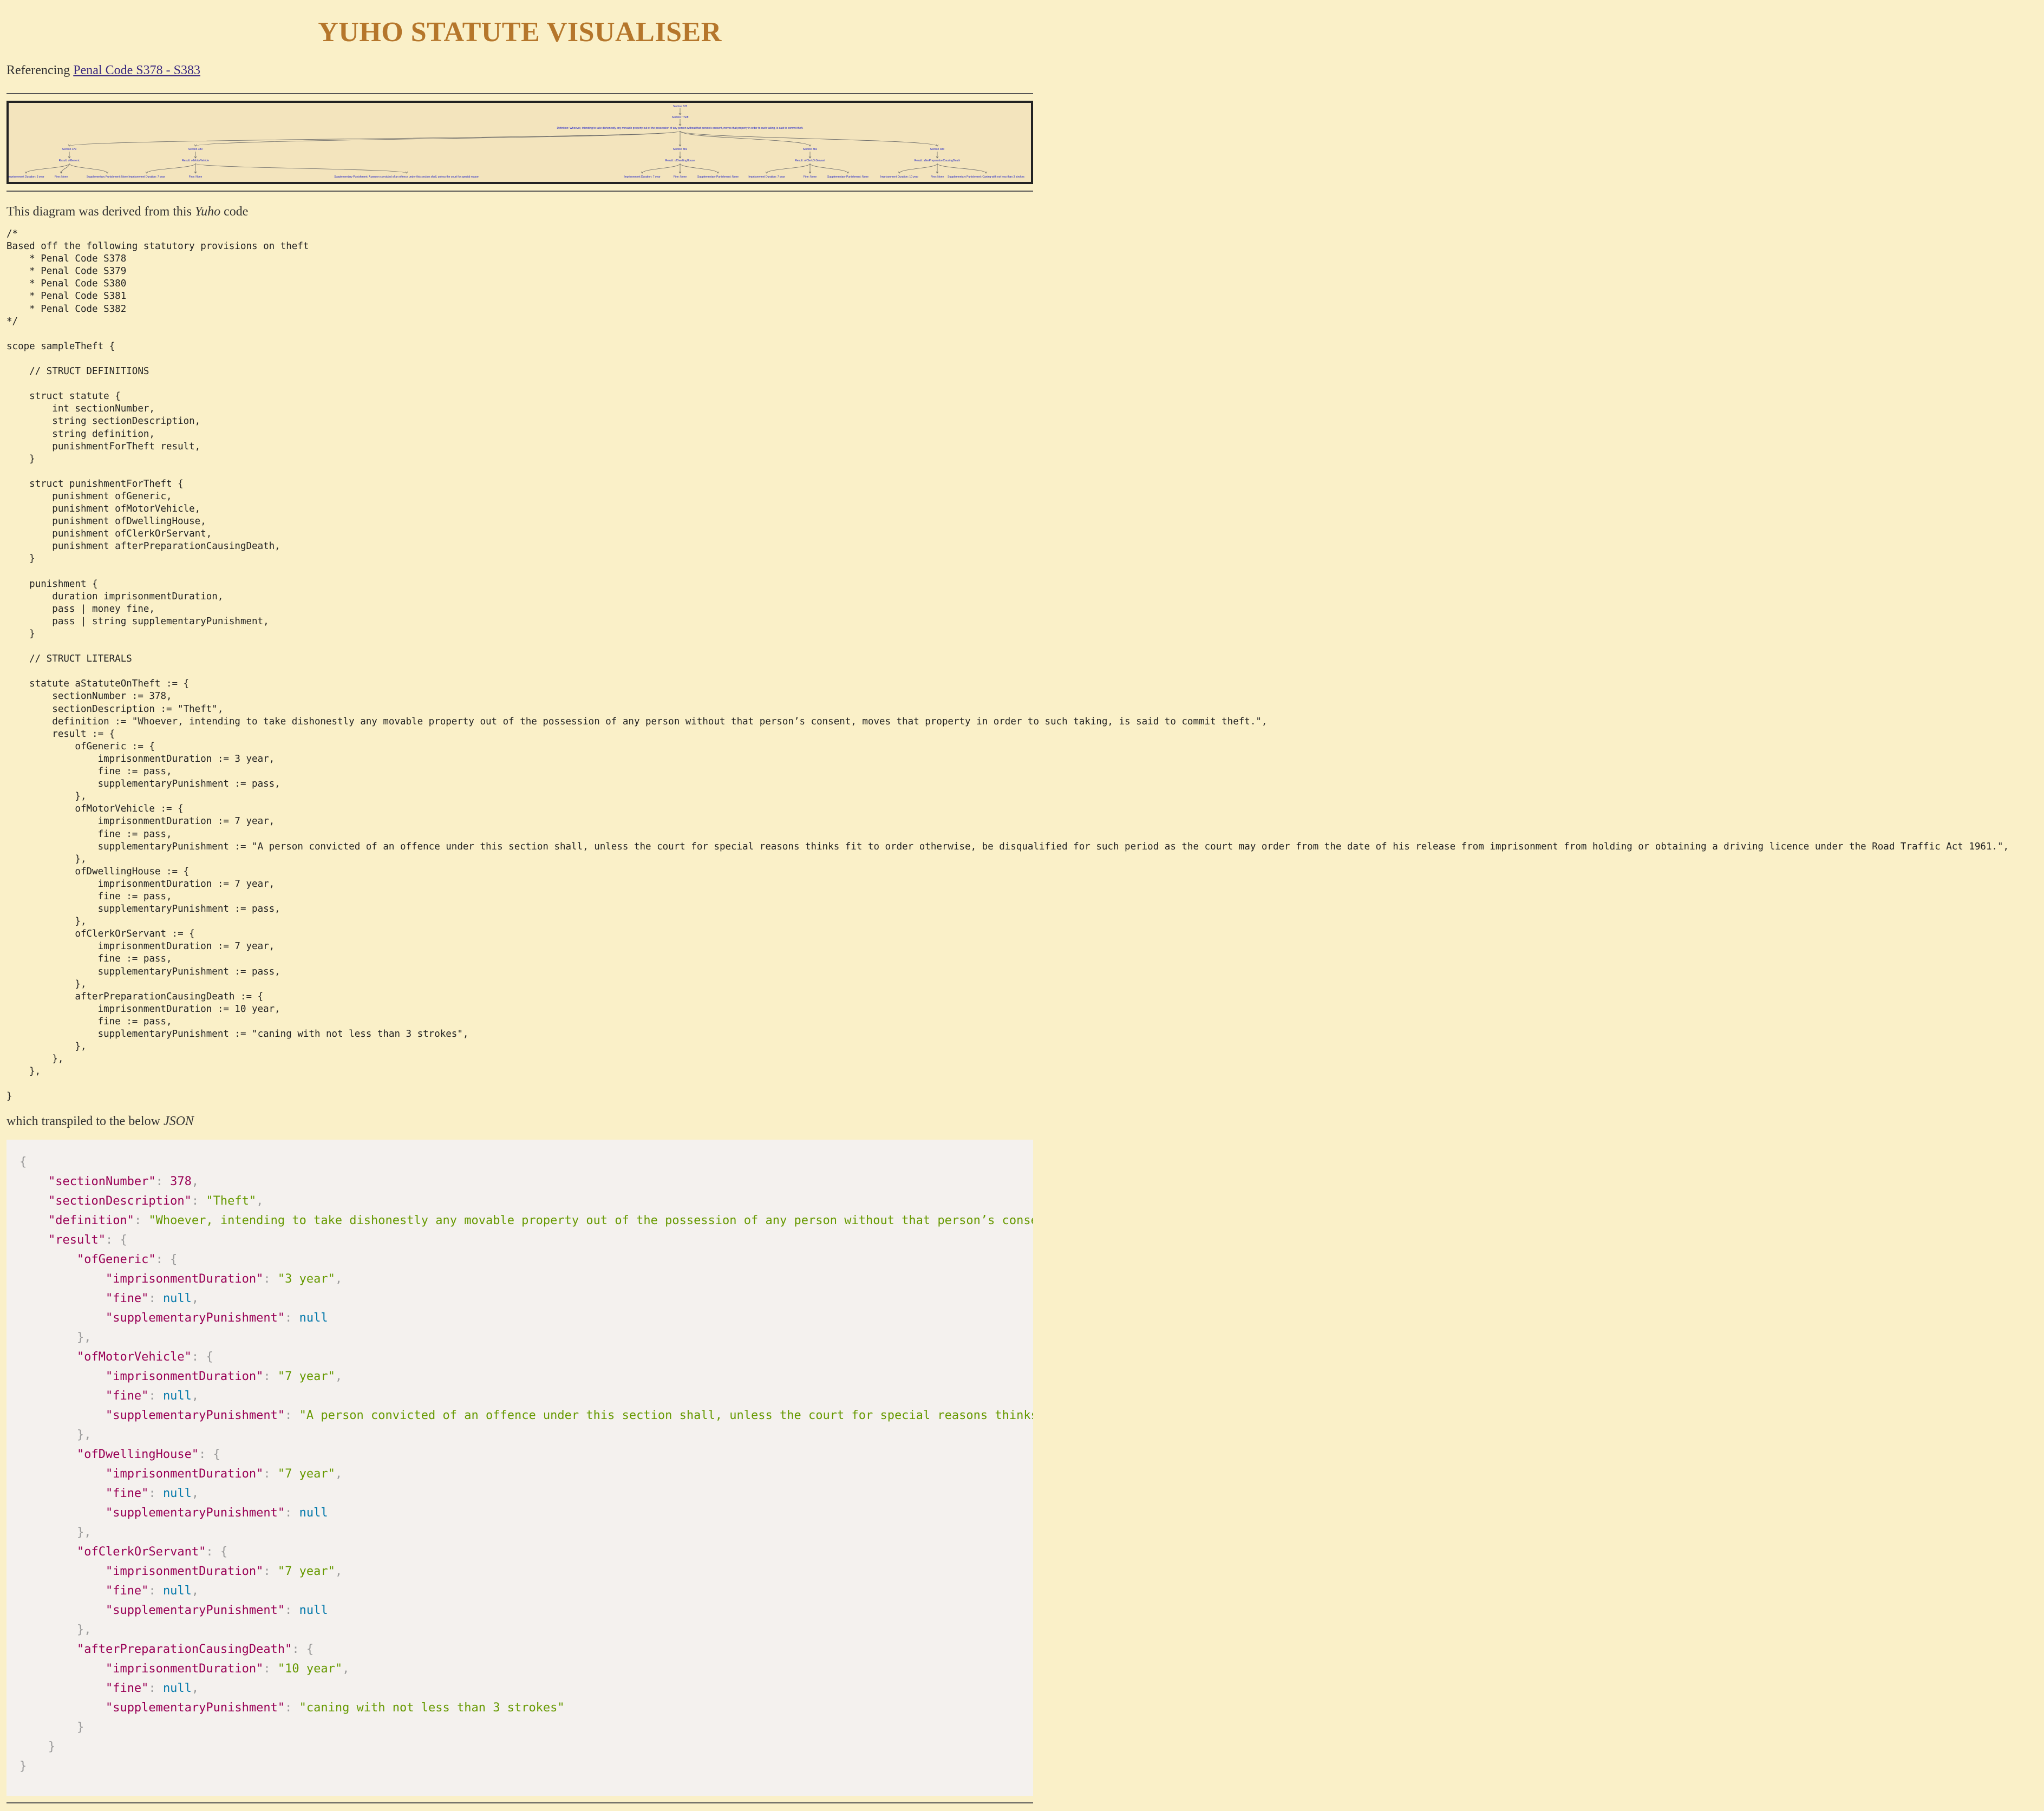 The width and height of the screenshot is (2044, 1811). Describe the element at coordinates (26, 177) in the screenshot. I see `tree-leaf-node: Imprisonment Duration: 3 year` at that location.